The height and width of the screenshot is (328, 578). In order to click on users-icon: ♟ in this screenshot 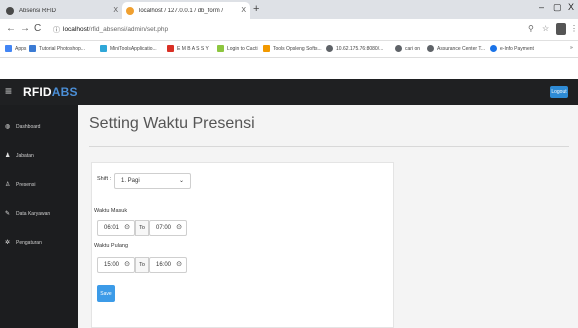, I will do `click(8, 156)`.